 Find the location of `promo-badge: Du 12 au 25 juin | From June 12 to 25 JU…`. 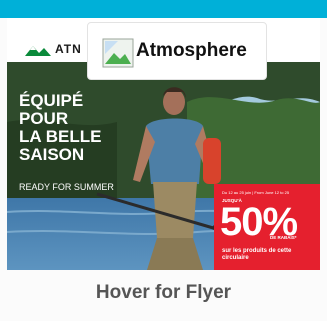

promo-badge: Du 12 au 25 juin | From June 12 to 25 JU… is located at coordinates (267, 227).